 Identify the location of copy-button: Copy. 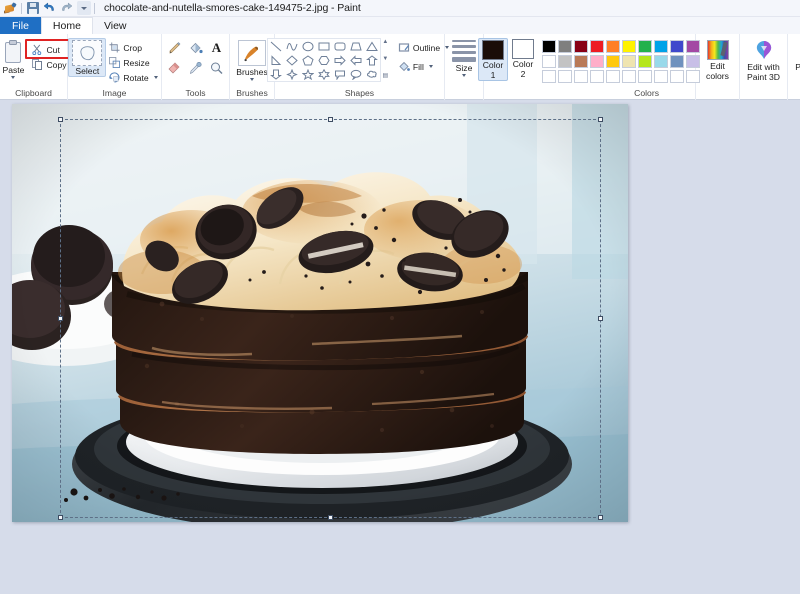
(49, 64).